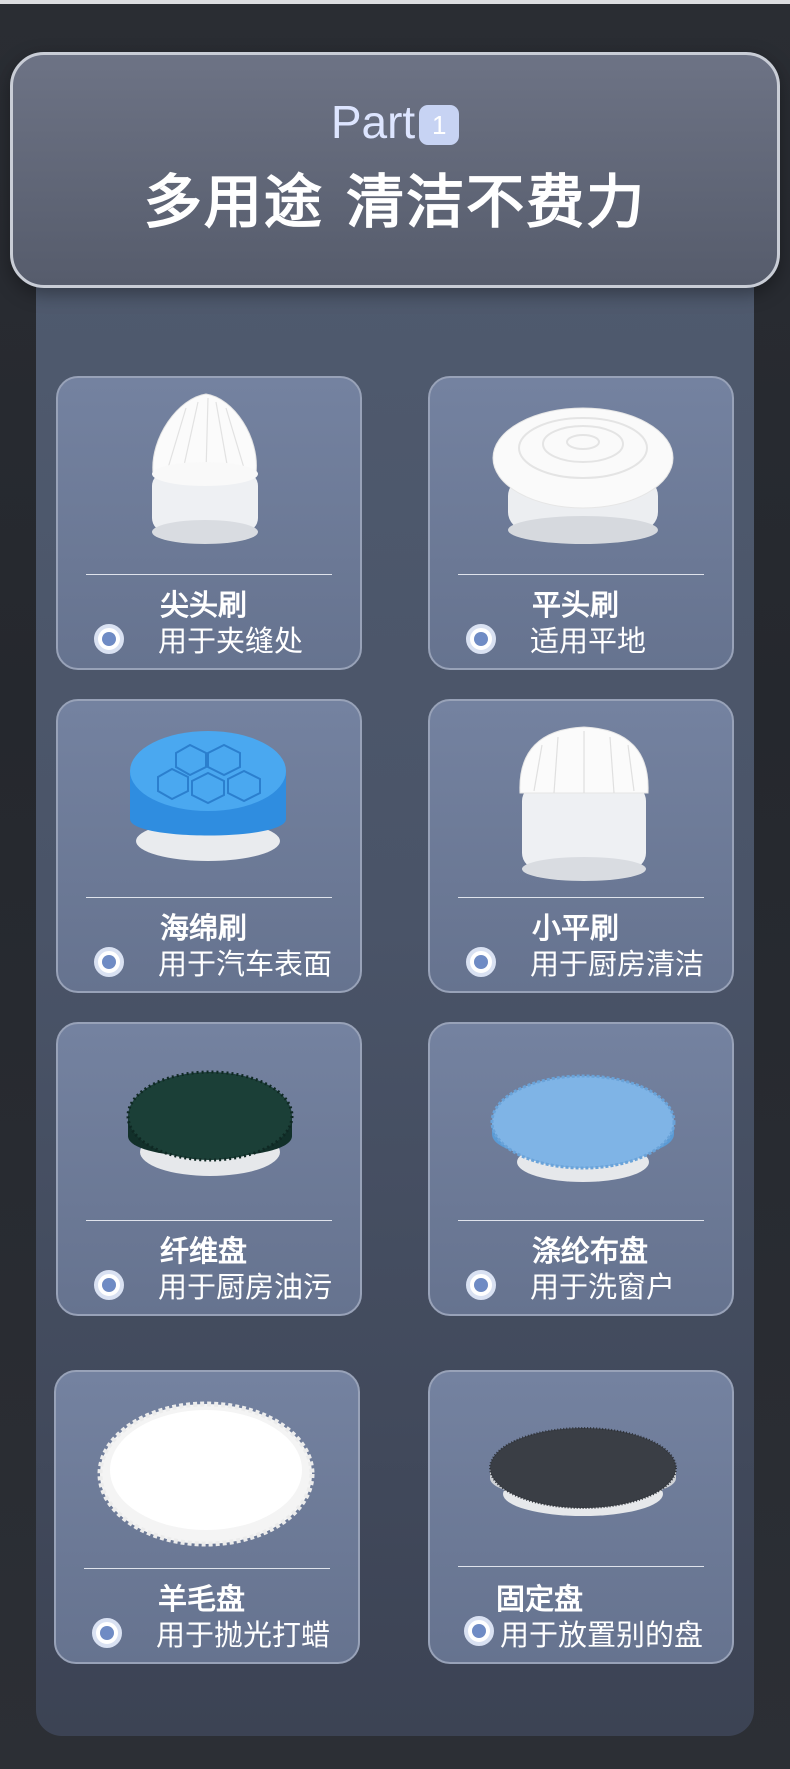 This screenshot has width=790, height=1769. What do you see at coordinates (588, 641) in the screenshot?
I see `product-desc: 适用平地` at bounding box center [588, 641].